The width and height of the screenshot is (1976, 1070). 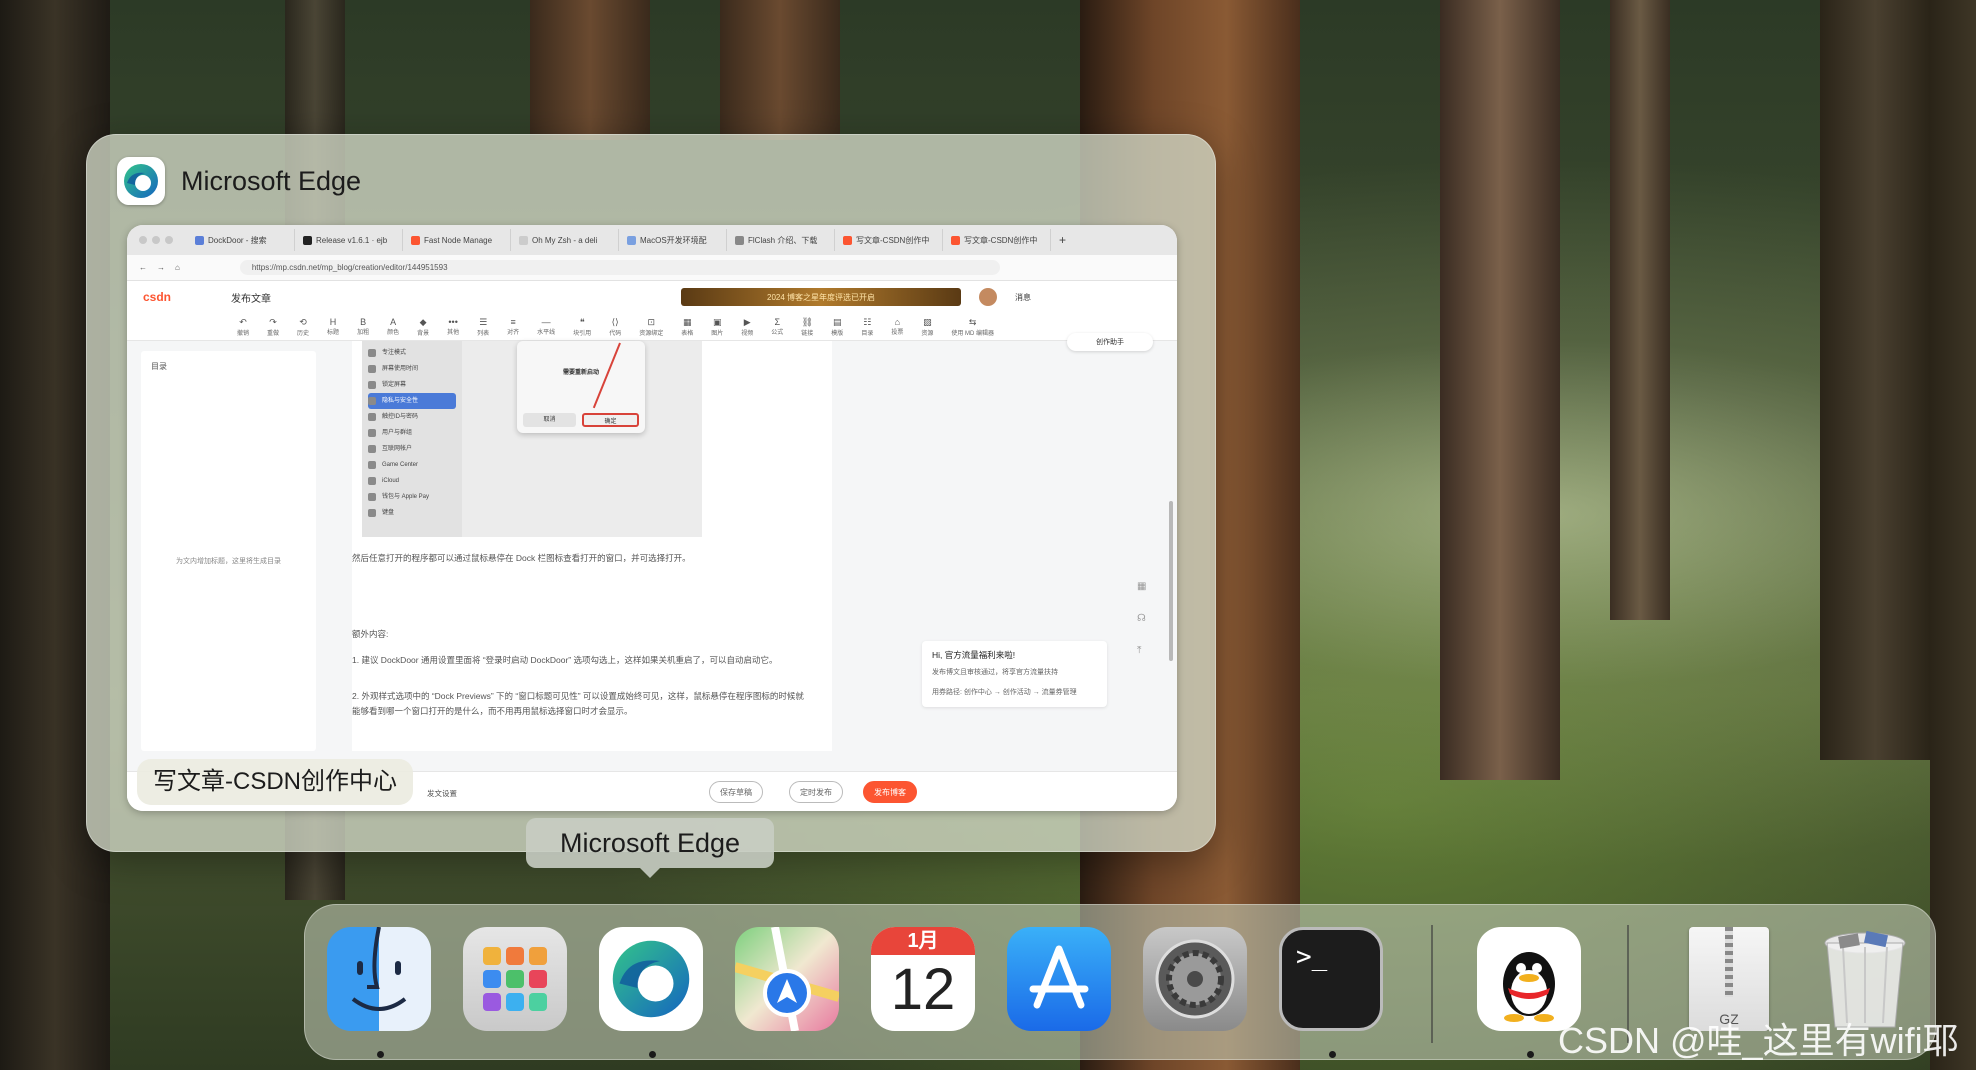 I want to click on new-tab-icon: +, so click(x=1063, y=240).